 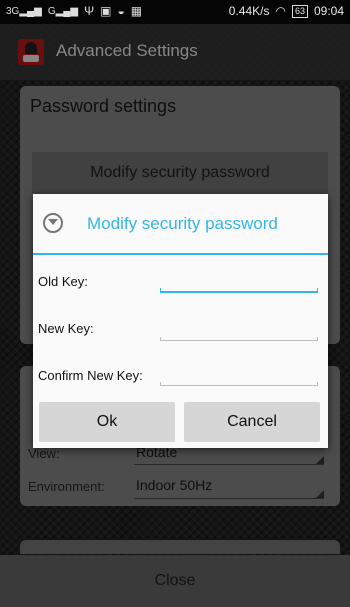 I want to click on new-key-underline, so click(x=239, y=340).